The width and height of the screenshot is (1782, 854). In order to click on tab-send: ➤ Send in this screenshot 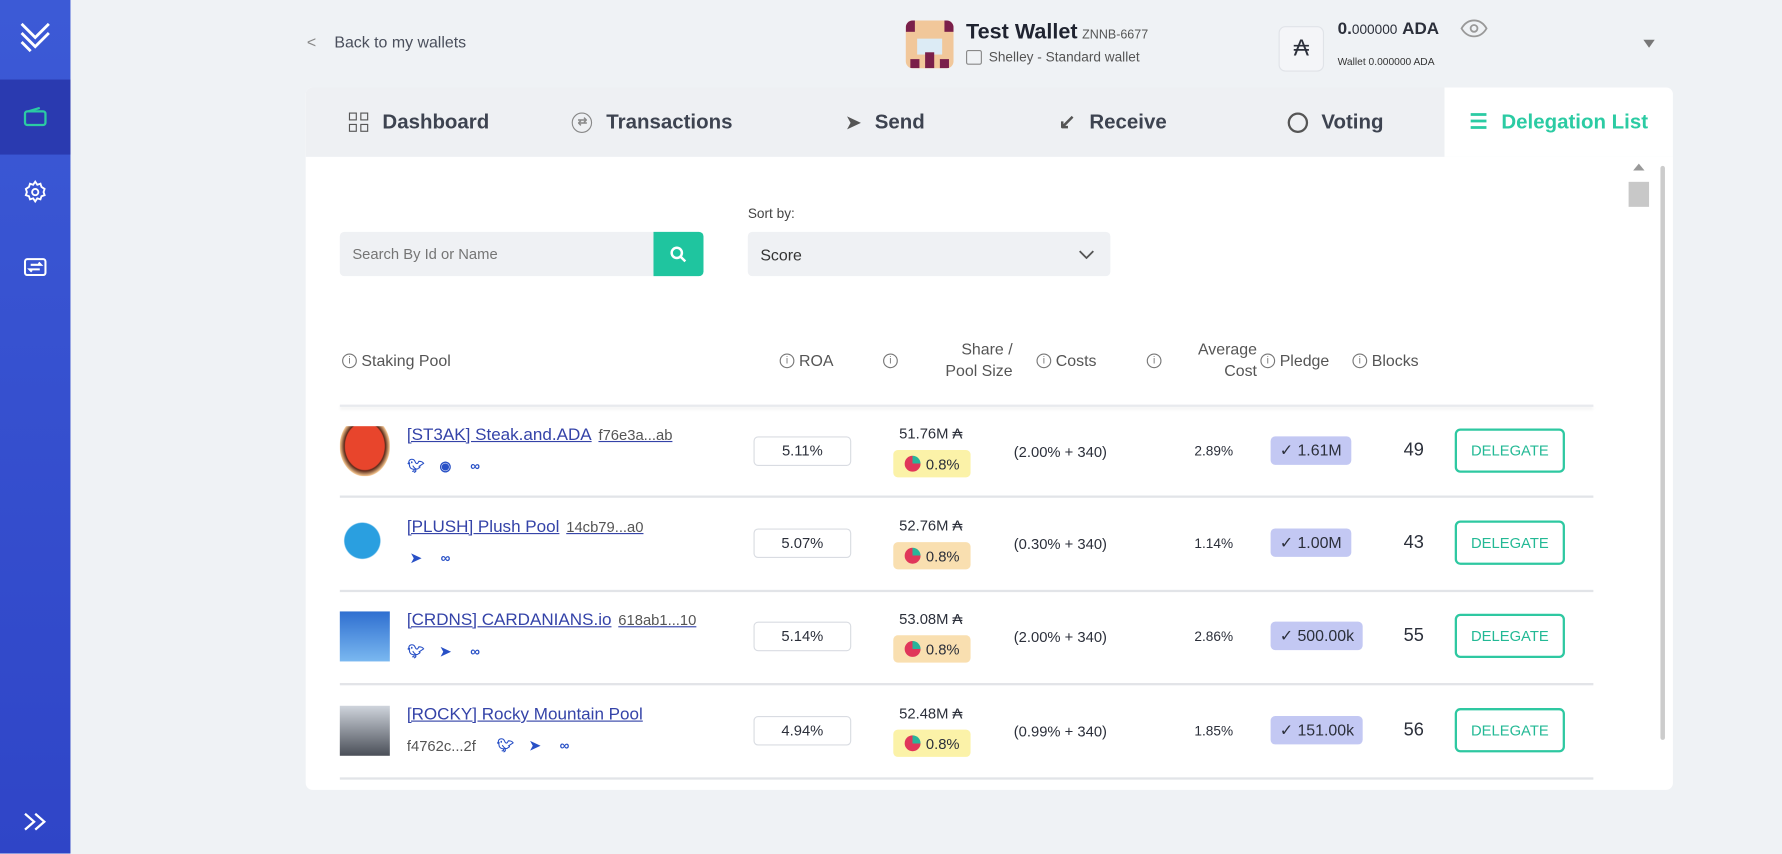, I will do `click(885, 122)`.